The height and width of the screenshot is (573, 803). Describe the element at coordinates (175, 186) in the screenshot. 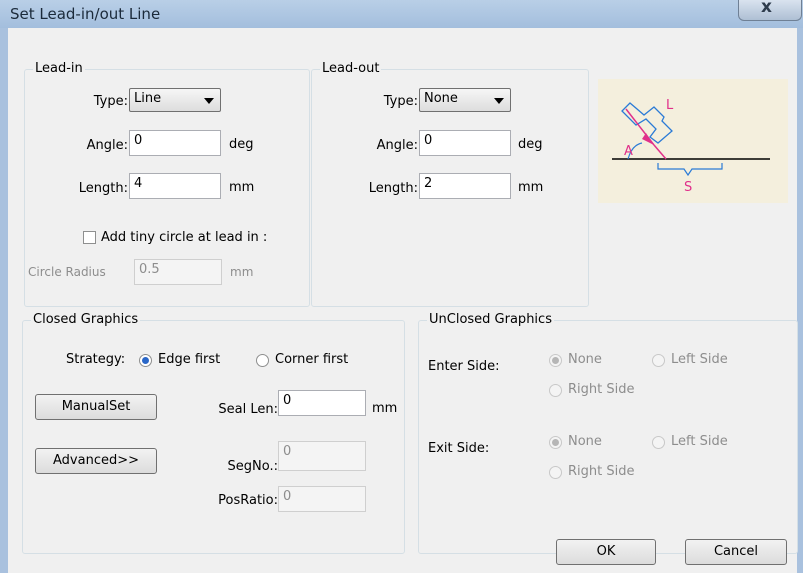

I see `lead-in-length-input: 4` at that location.